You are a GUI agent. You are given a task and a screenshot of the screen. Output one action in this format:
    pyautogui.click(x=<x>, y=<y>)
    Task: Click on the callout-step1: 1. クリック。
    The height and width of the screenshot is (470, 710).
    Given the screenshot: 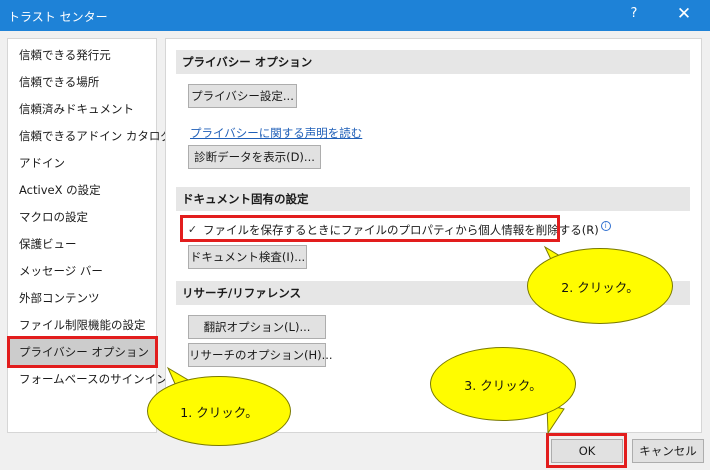 What is the action you would take?
    pyautogui.click(x=219, y=411)
    